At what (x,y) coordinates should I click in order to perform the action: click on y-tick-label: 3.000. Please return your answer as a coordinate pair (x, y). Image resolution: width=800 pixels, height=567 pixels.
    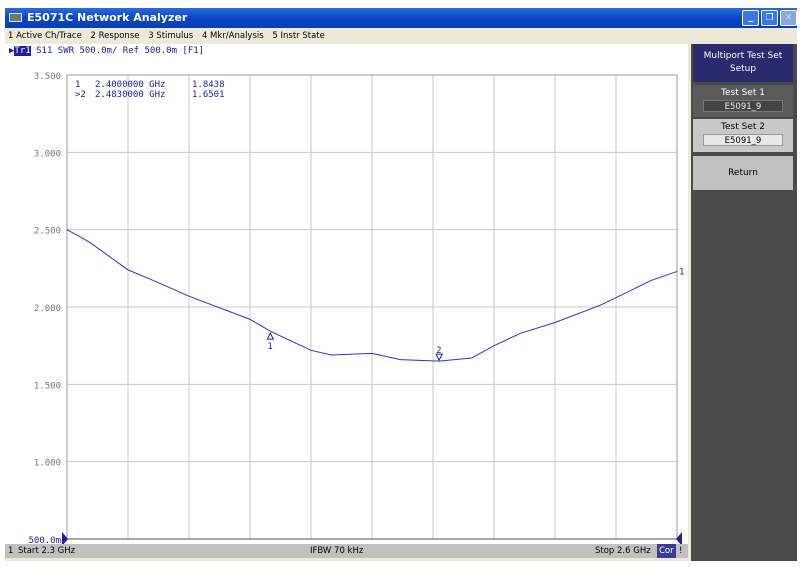
    Looking at the image, I should click on (47, 154).